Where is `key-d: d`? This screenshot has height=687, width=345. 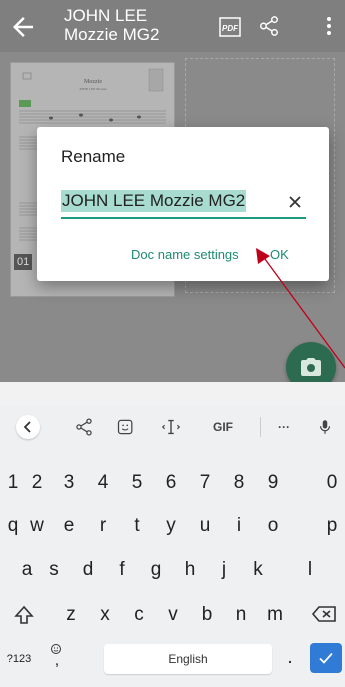 key-d: d is located at coordinates (88, 570).